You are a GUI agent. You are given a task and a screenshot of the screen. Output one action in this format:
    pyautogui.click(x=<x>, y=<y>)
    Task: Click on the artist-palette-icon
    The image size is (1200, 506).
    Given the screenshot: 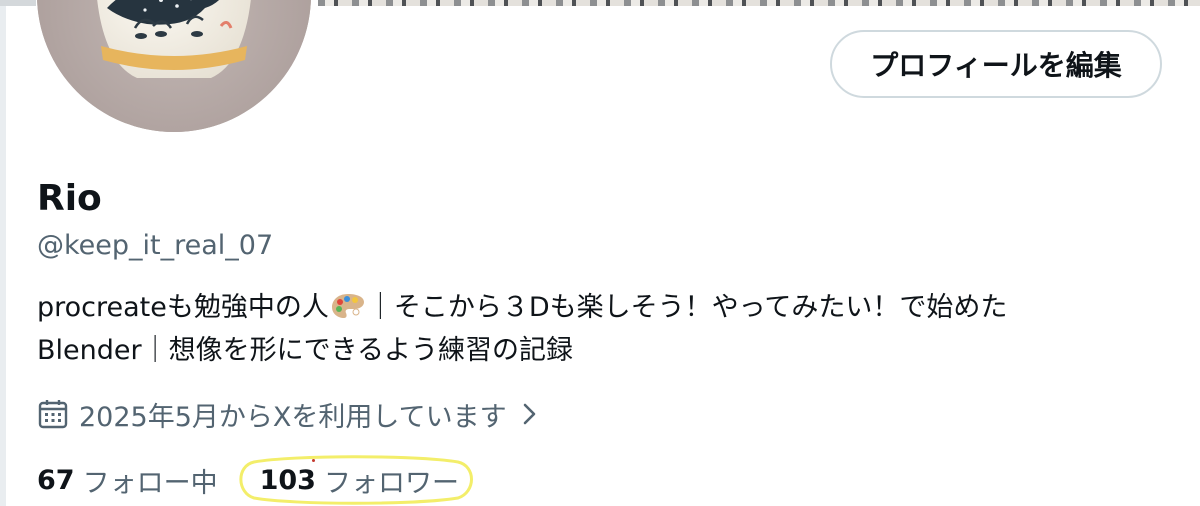 What is the action you would take?
    pyautogui.click(x=347, y=306)
    